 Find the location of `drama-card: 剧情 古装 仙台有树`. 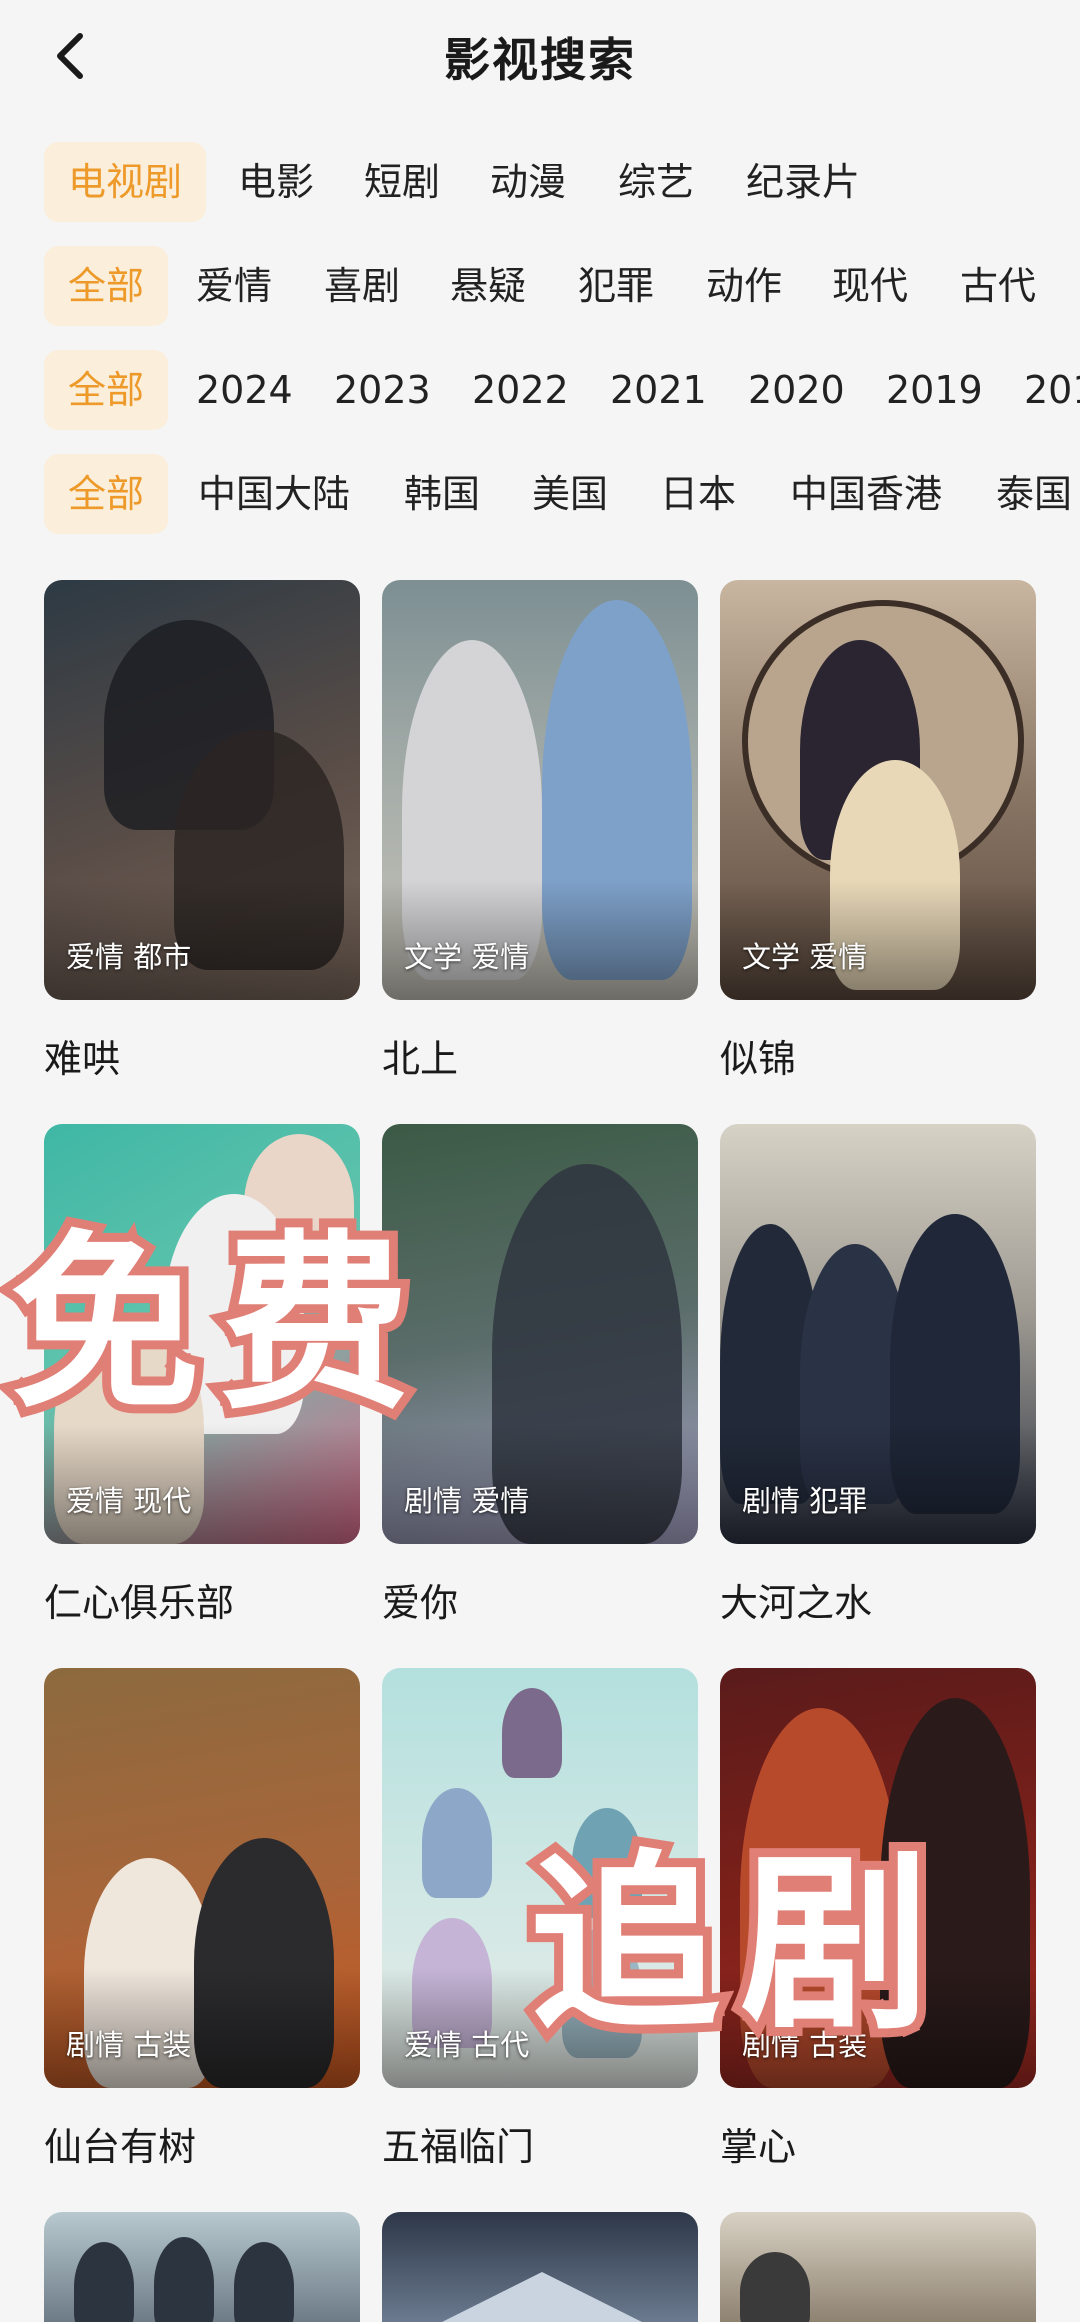

drama-card: 剧情 古装 仙台有树 is located at coordinates (202, 1919).